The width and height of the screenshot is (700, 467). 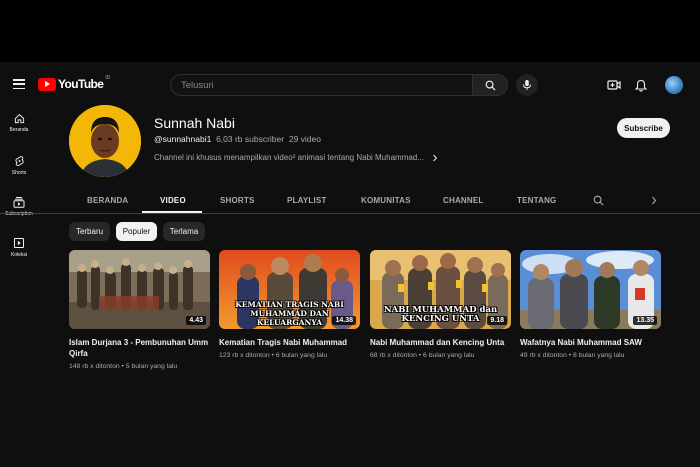 I want to click on library-icon, so click(x=19, y=243).